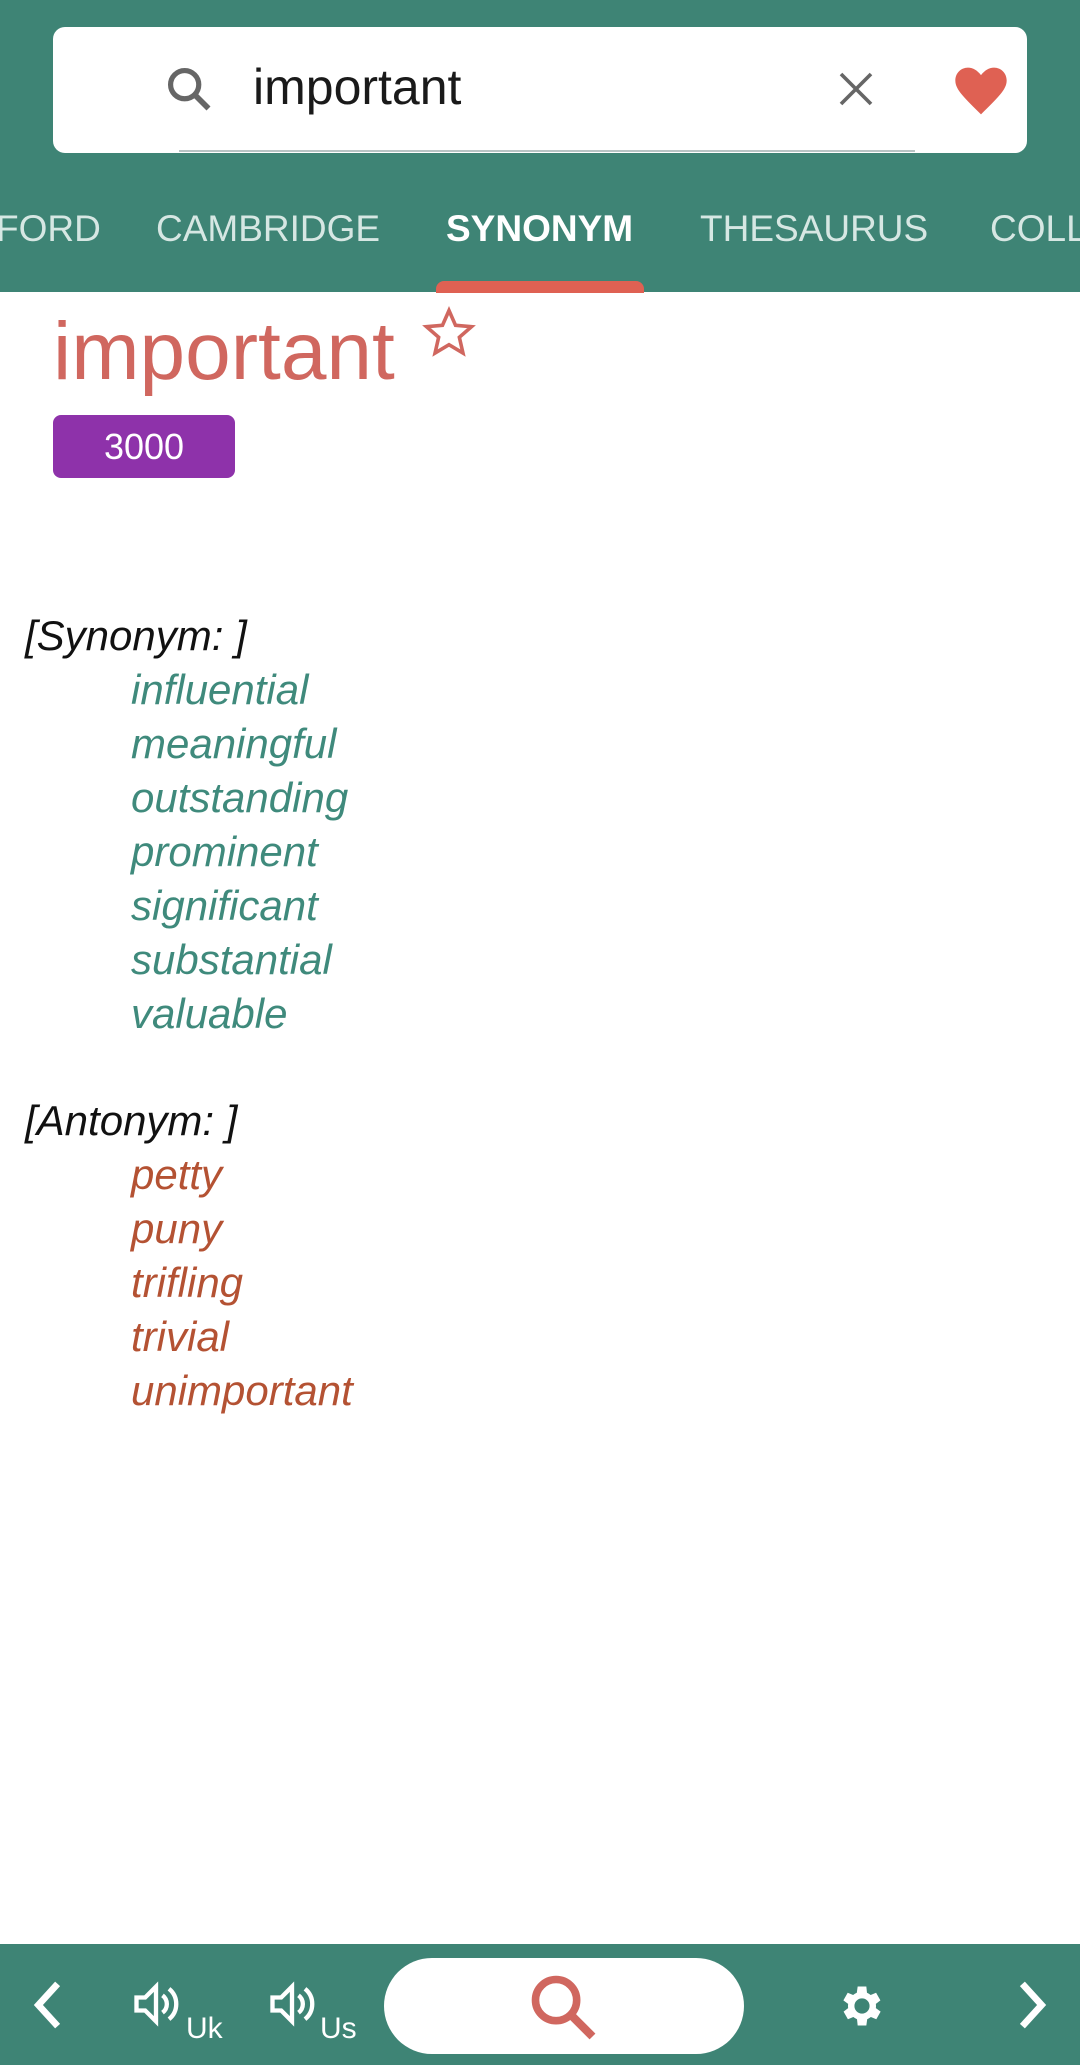 The height and width of the screenshot is (2065, 1080). What do you see at coordinates (239, 798) in the screenshot?
I see `synonym-item: outstanding` at bounding box center [239, 798].